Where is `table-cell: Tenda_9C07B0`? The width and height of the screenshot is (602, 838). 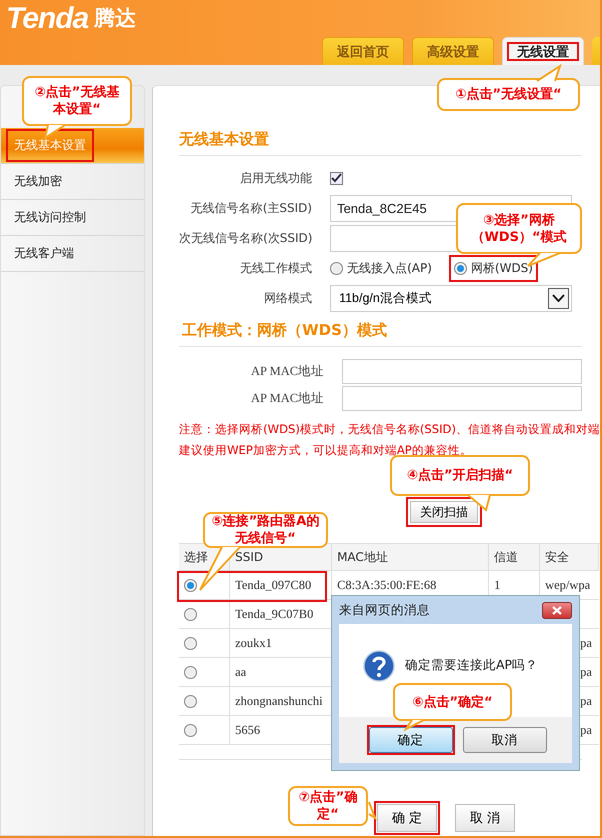
table-cell: Tenda_9C07B0 is located at coordinates (274, 614).